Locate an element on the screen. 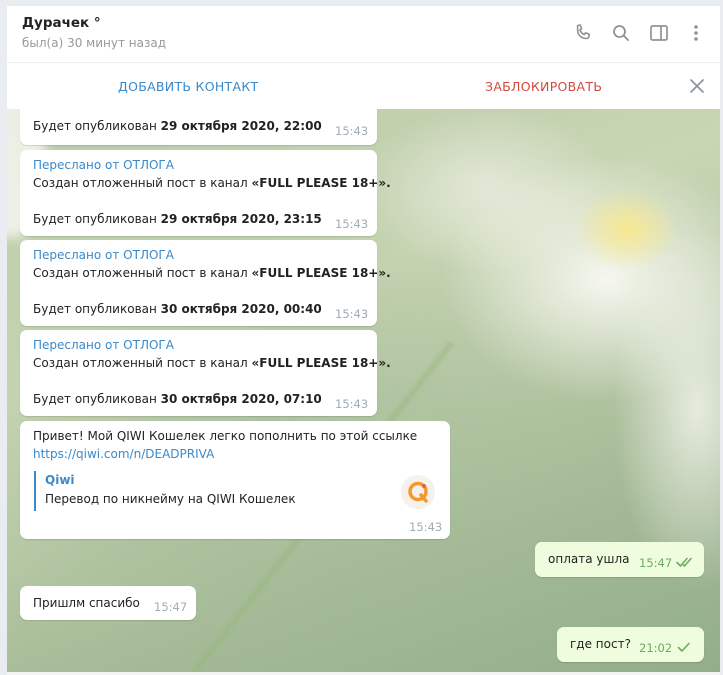  sidebar-toggle-icon is located at coordinates (659, 33).